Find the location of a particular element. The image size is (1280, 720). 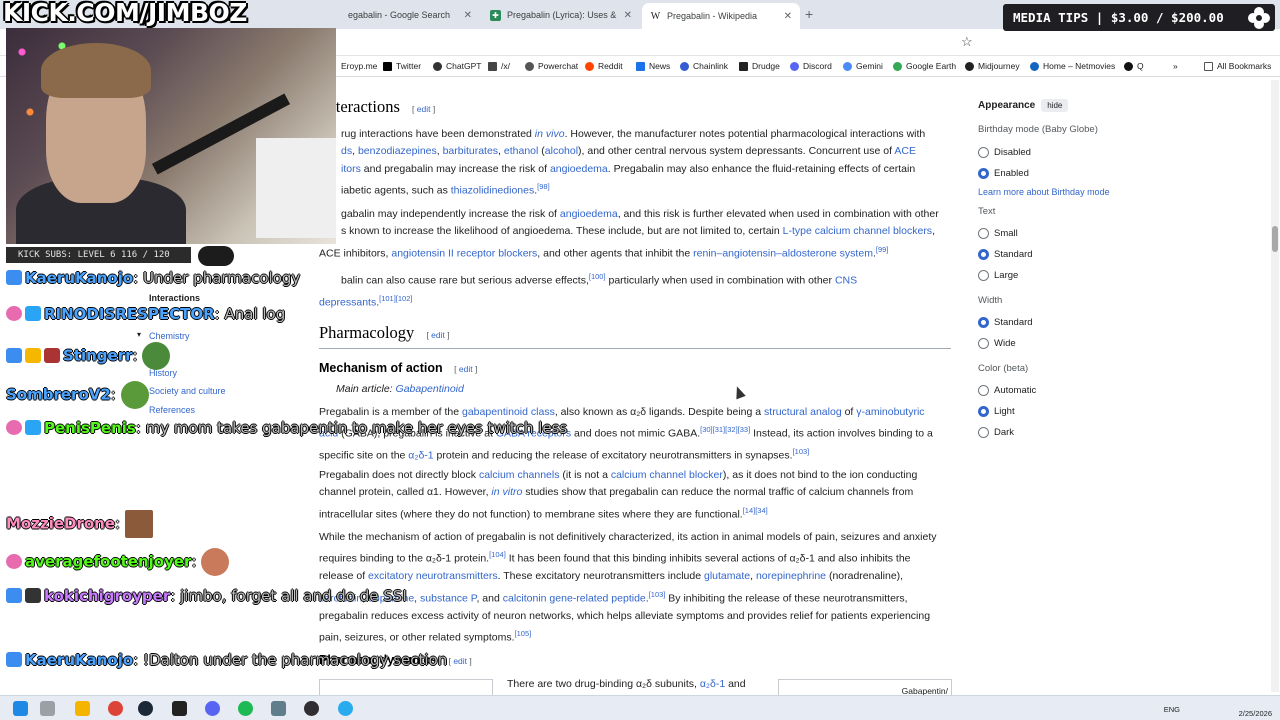

link: angiotensin II receptor blockers is located at coordinates (464, 253).